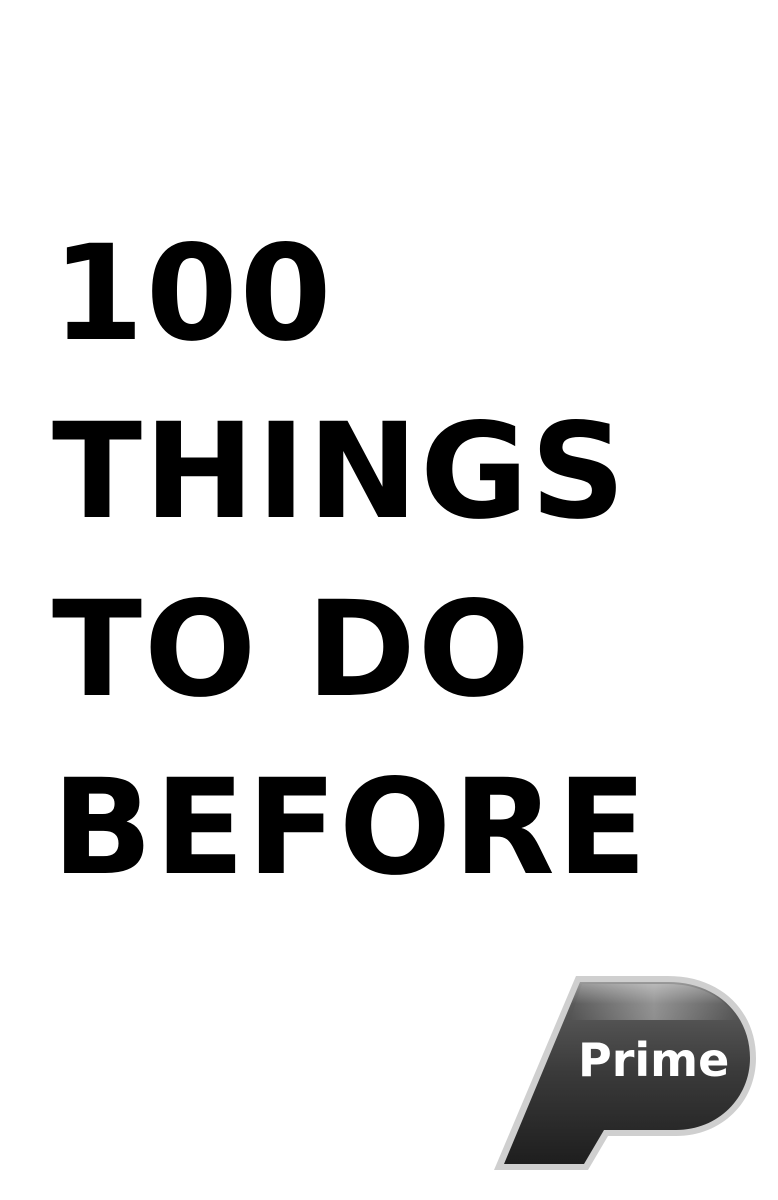  I want to click on prime-logo-mark: Prime, so click(625, 1073).